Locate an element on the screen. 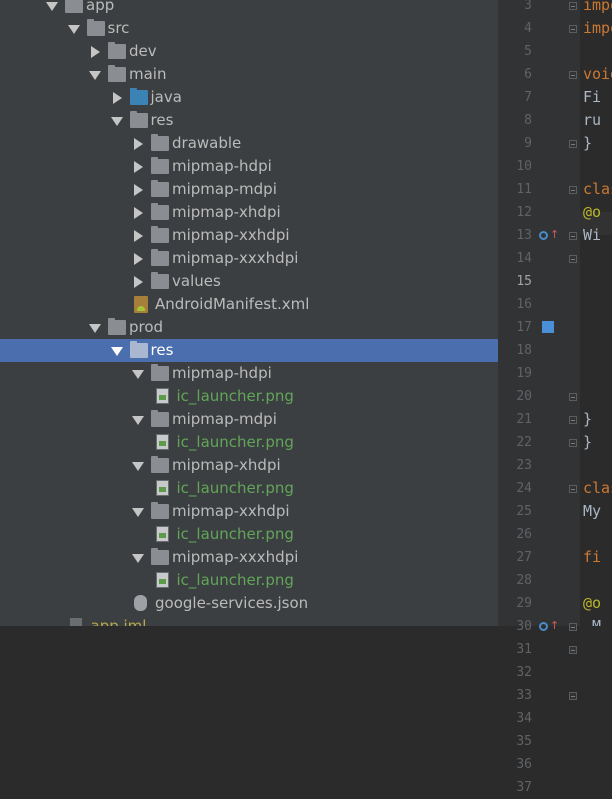 The width and height of the screenshot is (612, 799). tree-item-label: google-services.json is located at coordinates (232, 603).